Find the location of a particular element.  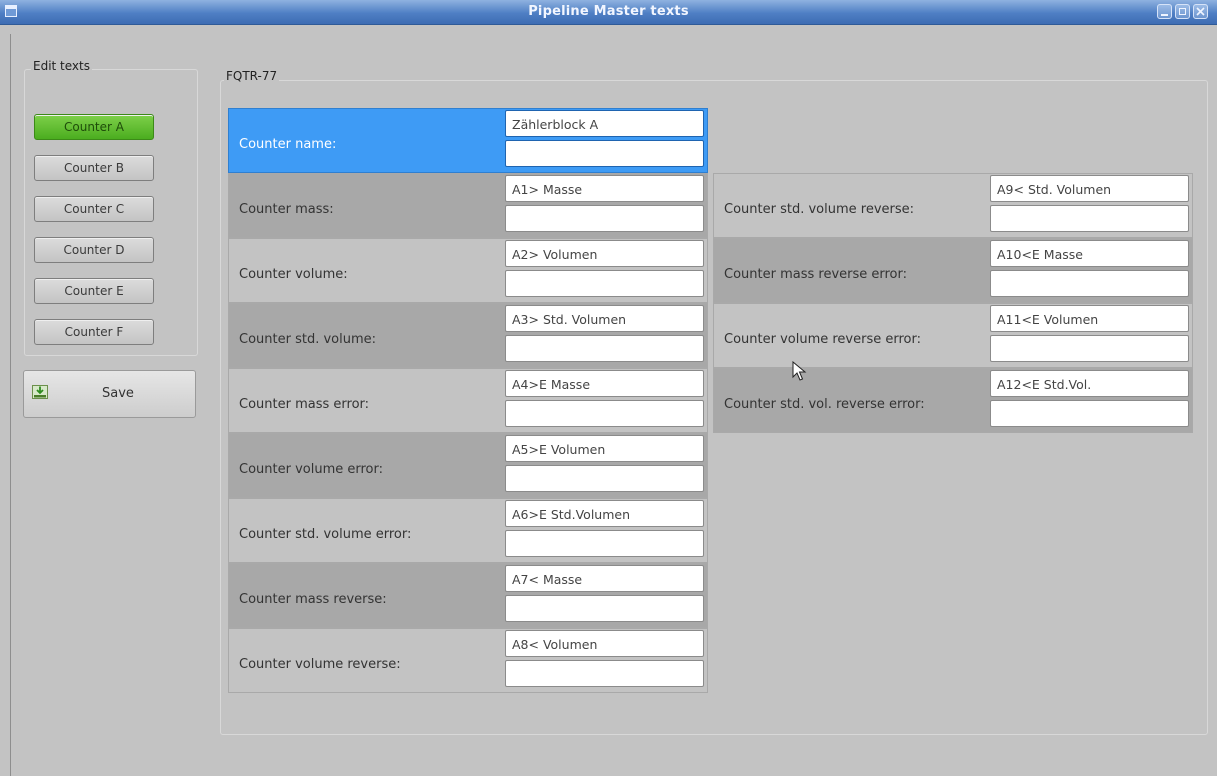

row-label-text: Counter std. volume error: is located at coordinates (325, 534).